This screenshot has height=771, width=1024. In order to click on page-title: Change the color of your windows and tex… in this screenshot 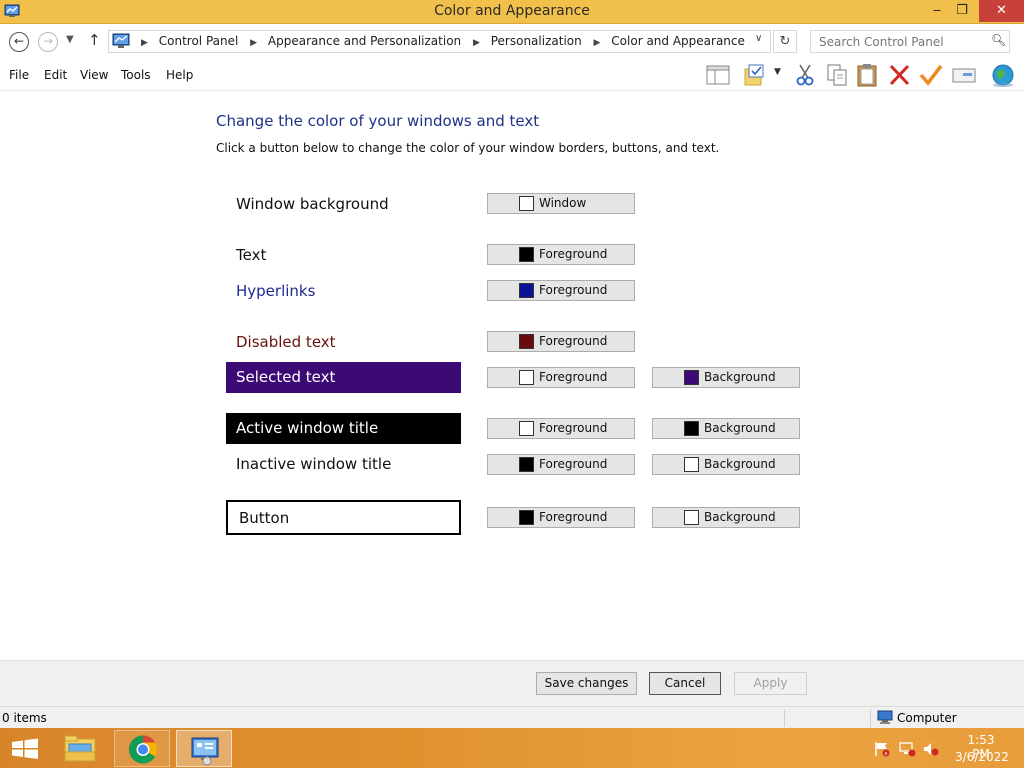, I will do `click(378, 121)`.